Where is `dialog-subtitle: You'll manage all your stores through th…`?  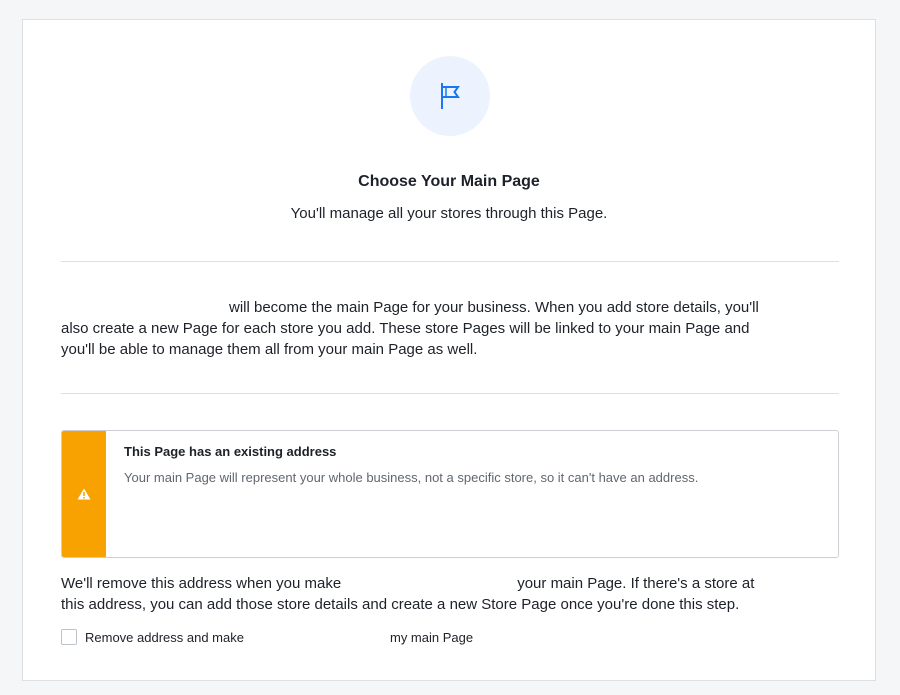 dialog-subtitle: You'll manage all your stores through th… is located at coordinates (449, 213).